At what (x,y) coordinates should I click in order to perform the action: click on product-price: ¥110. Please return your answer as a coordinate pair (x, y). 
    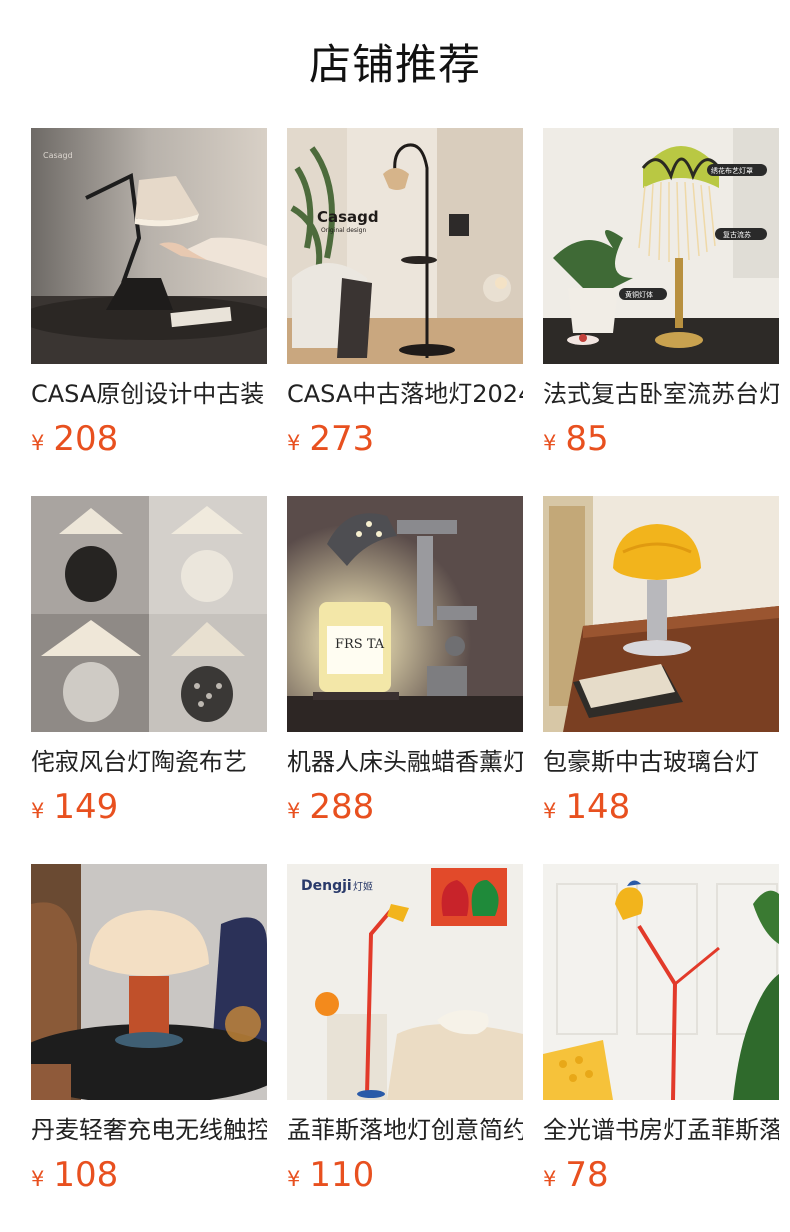
    Looking at the image, I should click on (405, 1175).